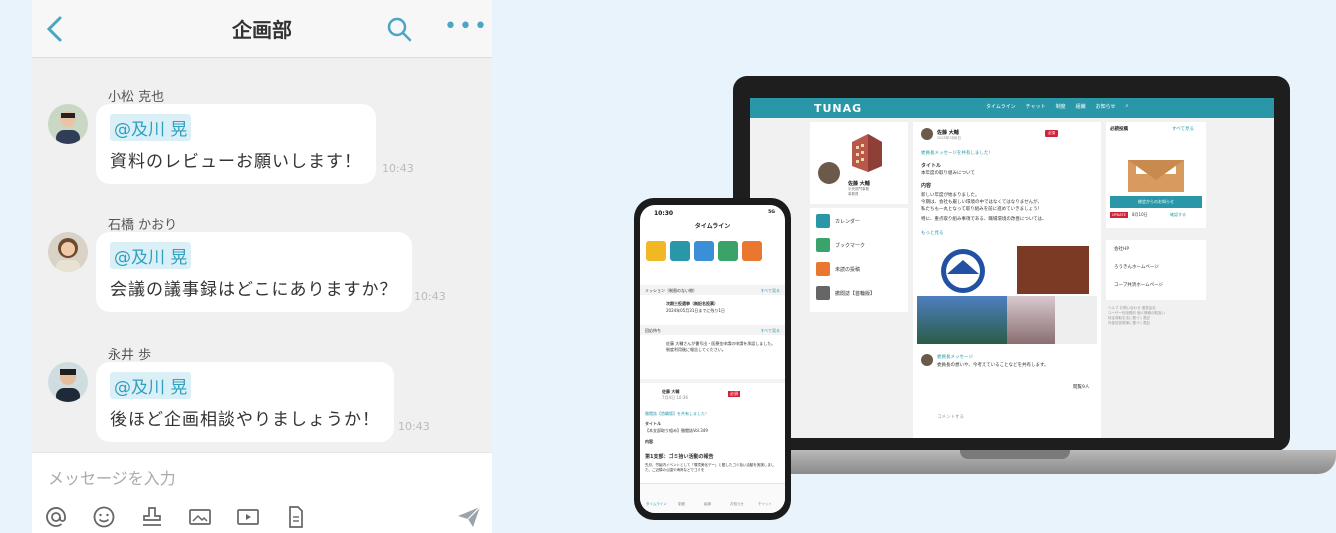 The image size is (1336, 533). What do you see at coordinates (112, 477) in the screenshot?
I see `message-input: メッセージを入力` at bounding box center [112, 477].